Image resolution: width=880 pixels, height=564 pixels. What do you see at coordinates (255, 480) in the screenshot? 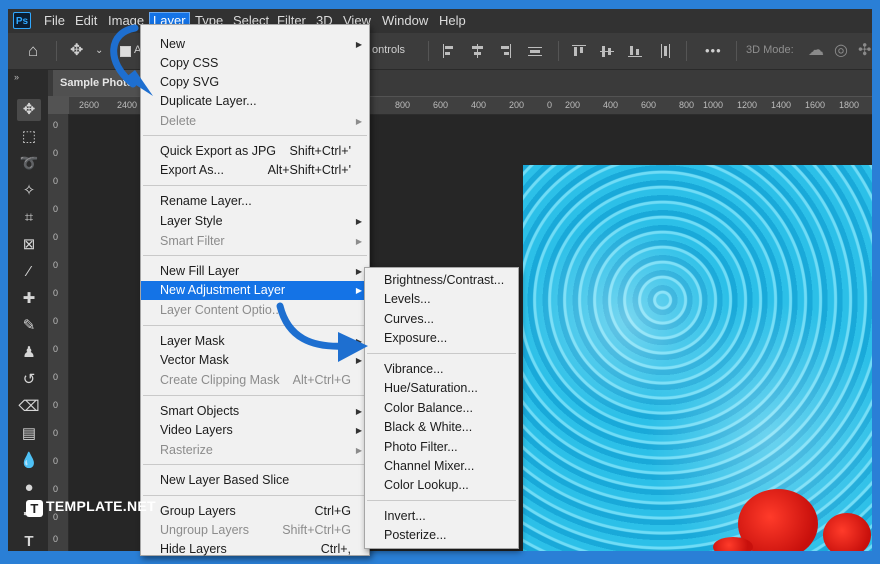
I see `menu-item-new-layer-based-slice: New Layer Based Slice` at bounding box center [255, 480].